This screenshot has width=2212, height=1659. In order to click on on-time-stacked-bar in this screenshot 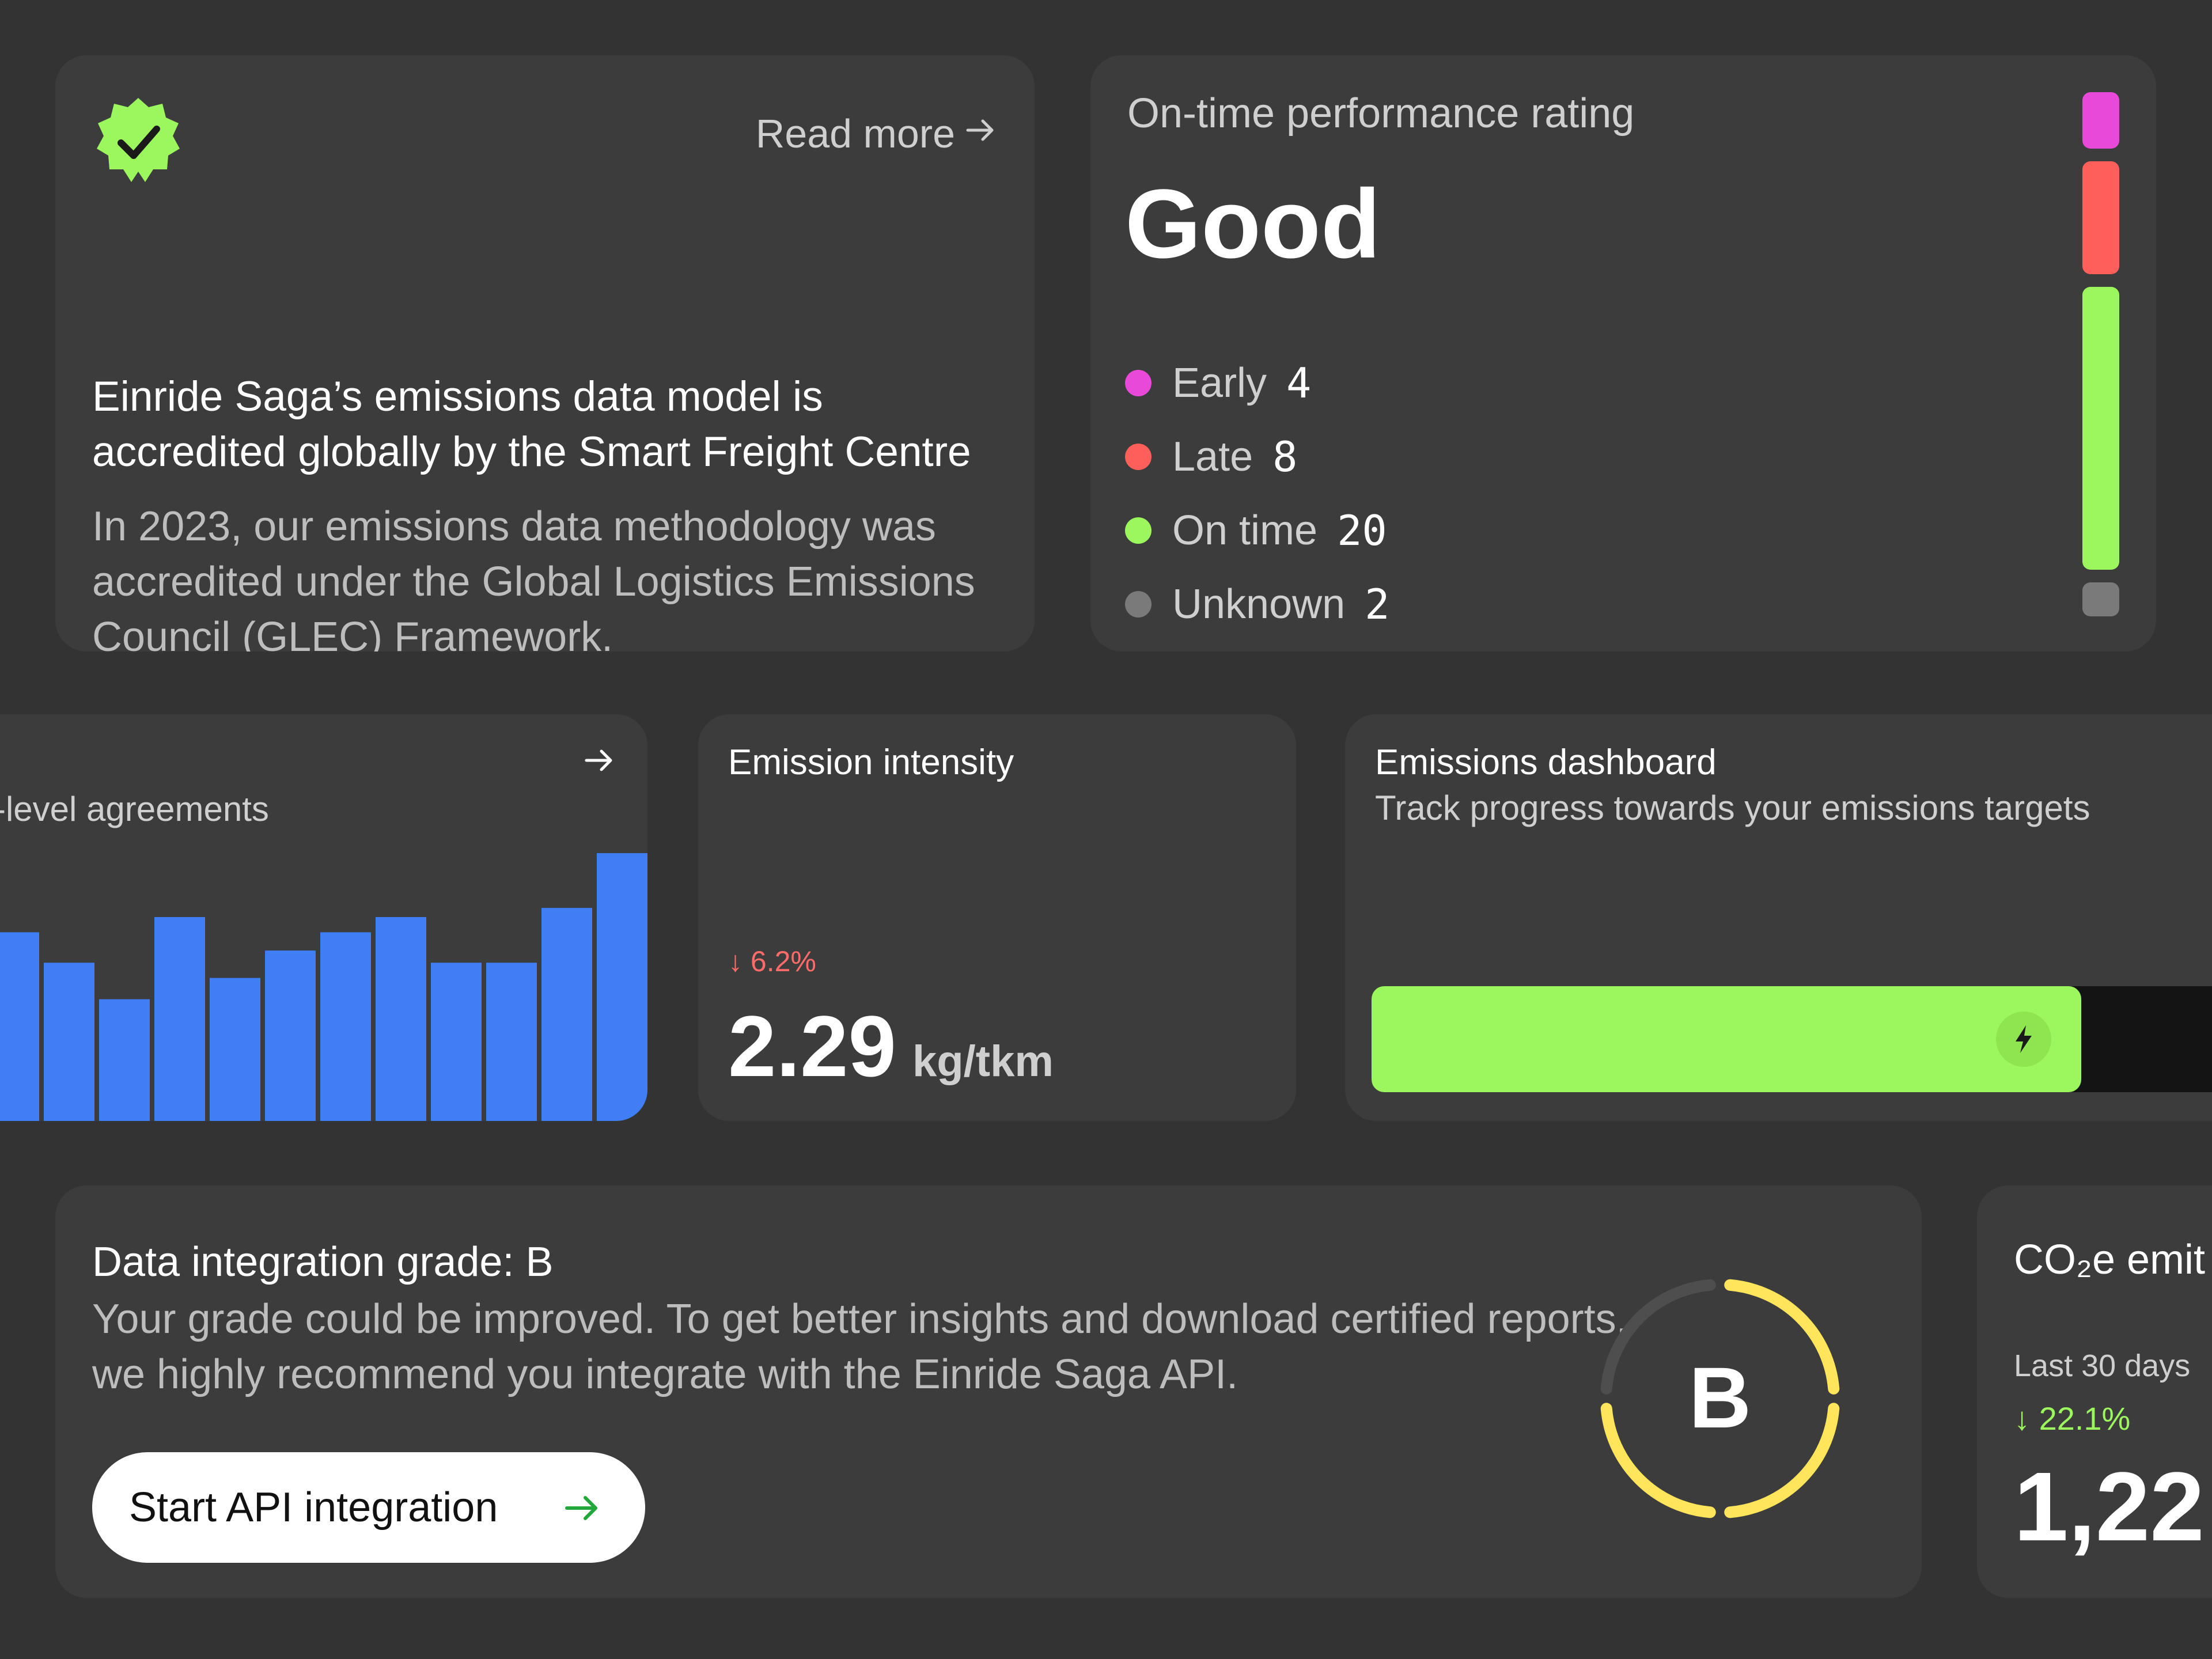, I will do `click(2100, 354)`.